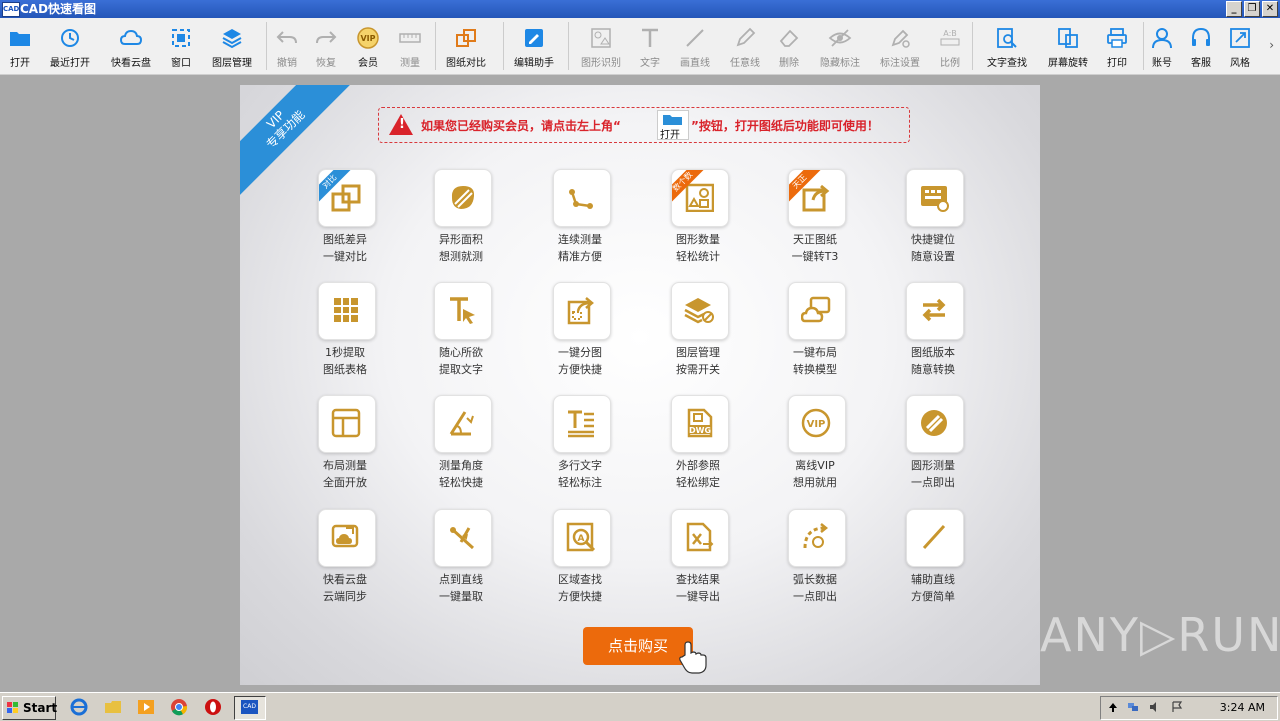  I want to click on feature-item: A 区域查找 方便快捷, so click(580, 561).